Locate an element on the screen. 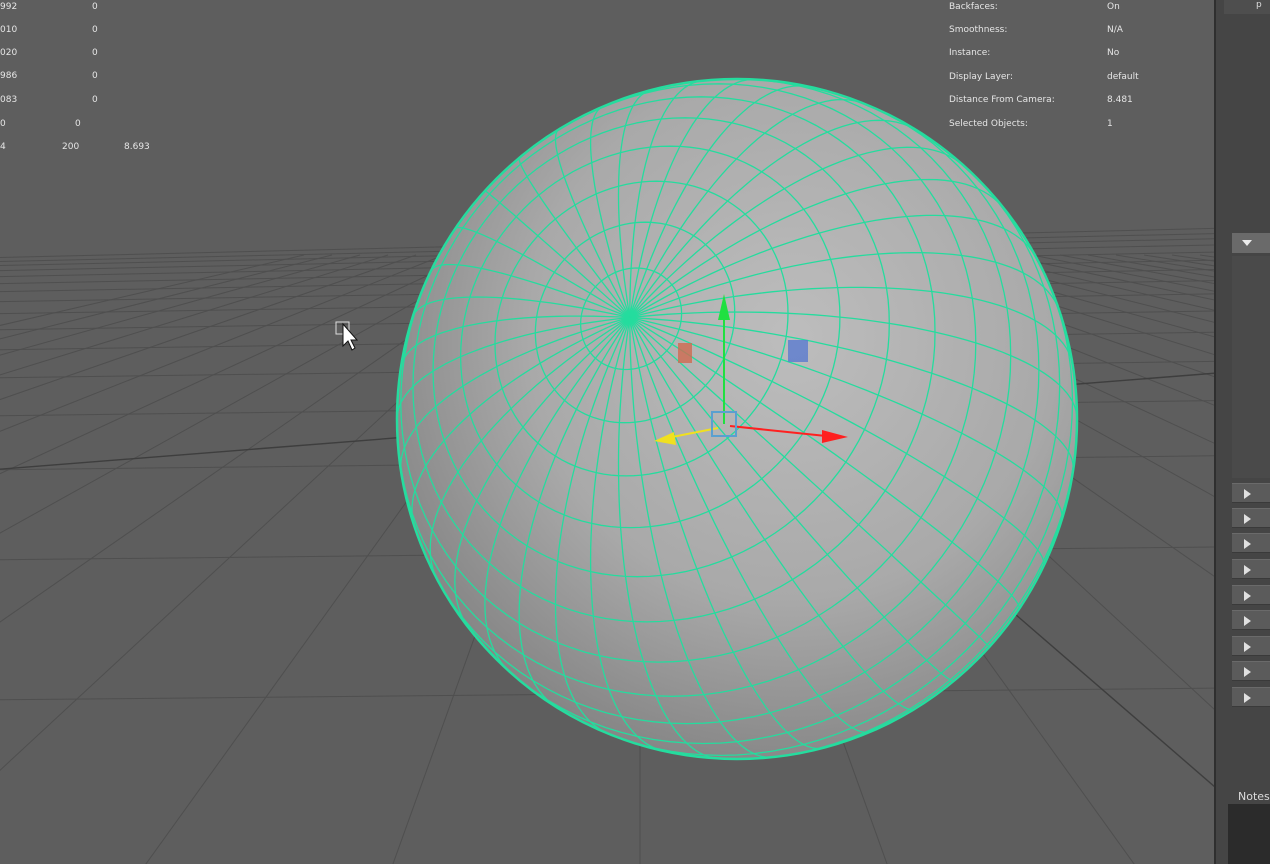 The width and height of the screenshot is (1270, 864). hud-info-label: Instance: is located at coordinates (970, 53).